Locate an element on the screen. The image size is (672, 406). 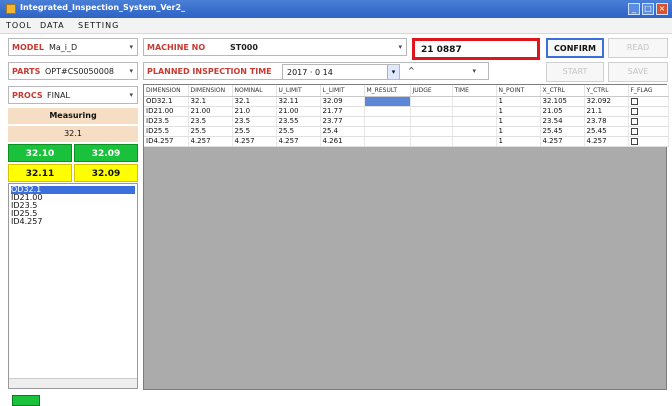
maximize-button: □ is located at coordinates (648, 9).